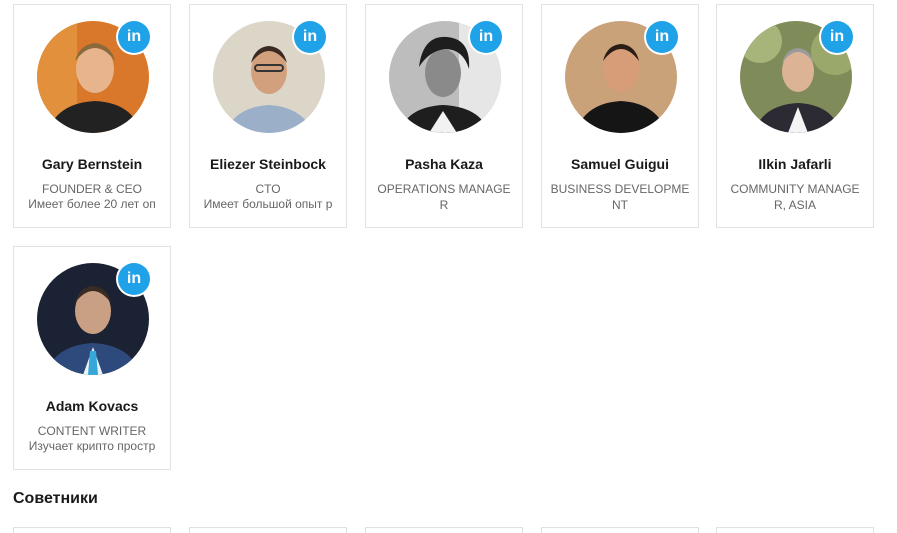  What do you see at coordinates (619, 164) in the screenshot?
I see `member-name: Samuel Guigui` at bounding box center [619, 164].